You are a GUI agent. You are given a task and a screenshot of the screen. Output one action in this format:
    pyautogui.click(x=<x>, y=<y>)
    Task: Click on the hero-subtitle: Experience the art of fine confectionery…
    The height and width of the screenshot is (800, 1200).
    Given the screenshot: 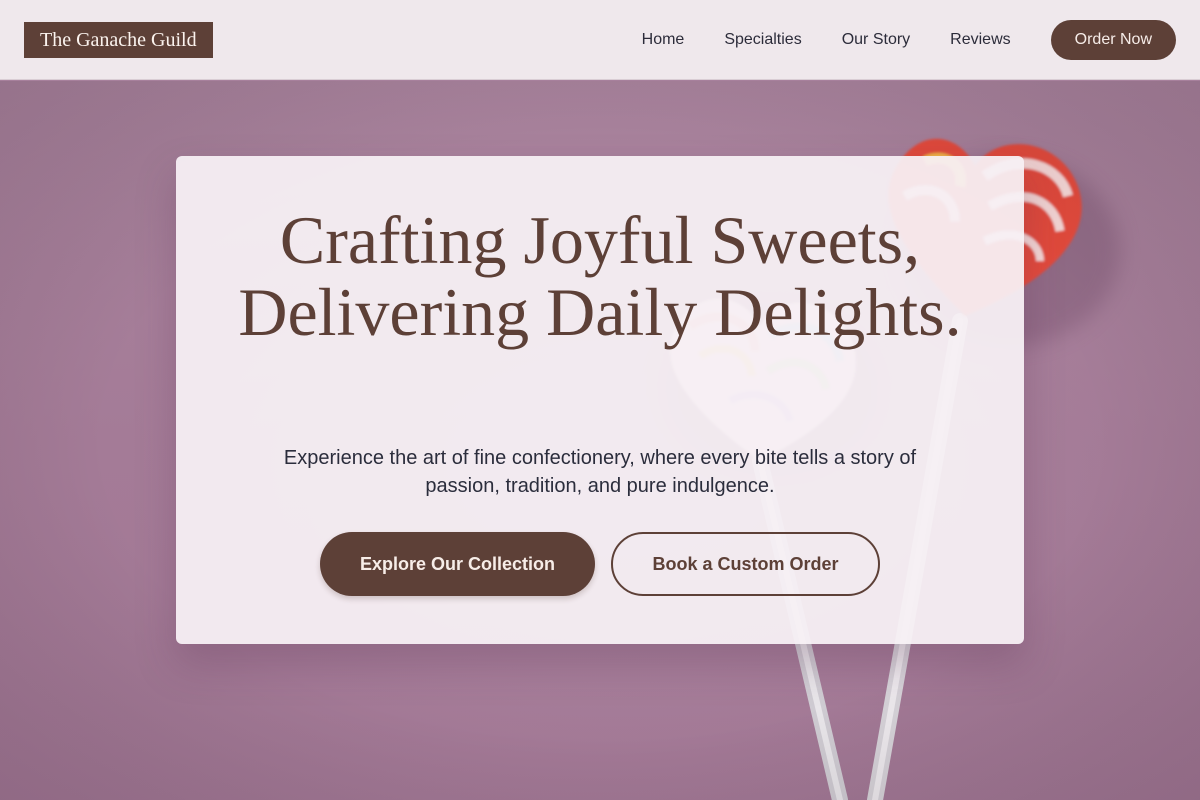 What is the action you would take?
    pyautogui.click(x=600, y=472)
    